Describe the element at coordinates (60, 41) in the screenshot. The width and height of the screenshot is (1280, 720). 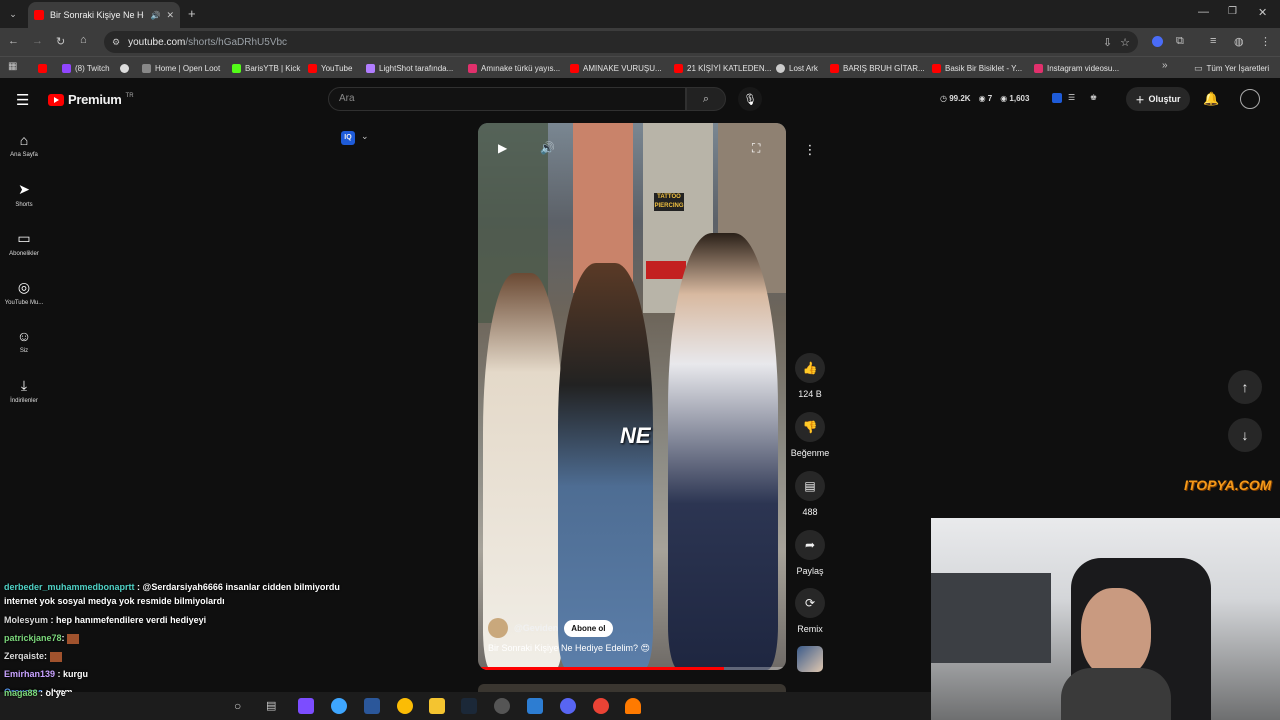
I see `reload-icon: ↻` at that location.